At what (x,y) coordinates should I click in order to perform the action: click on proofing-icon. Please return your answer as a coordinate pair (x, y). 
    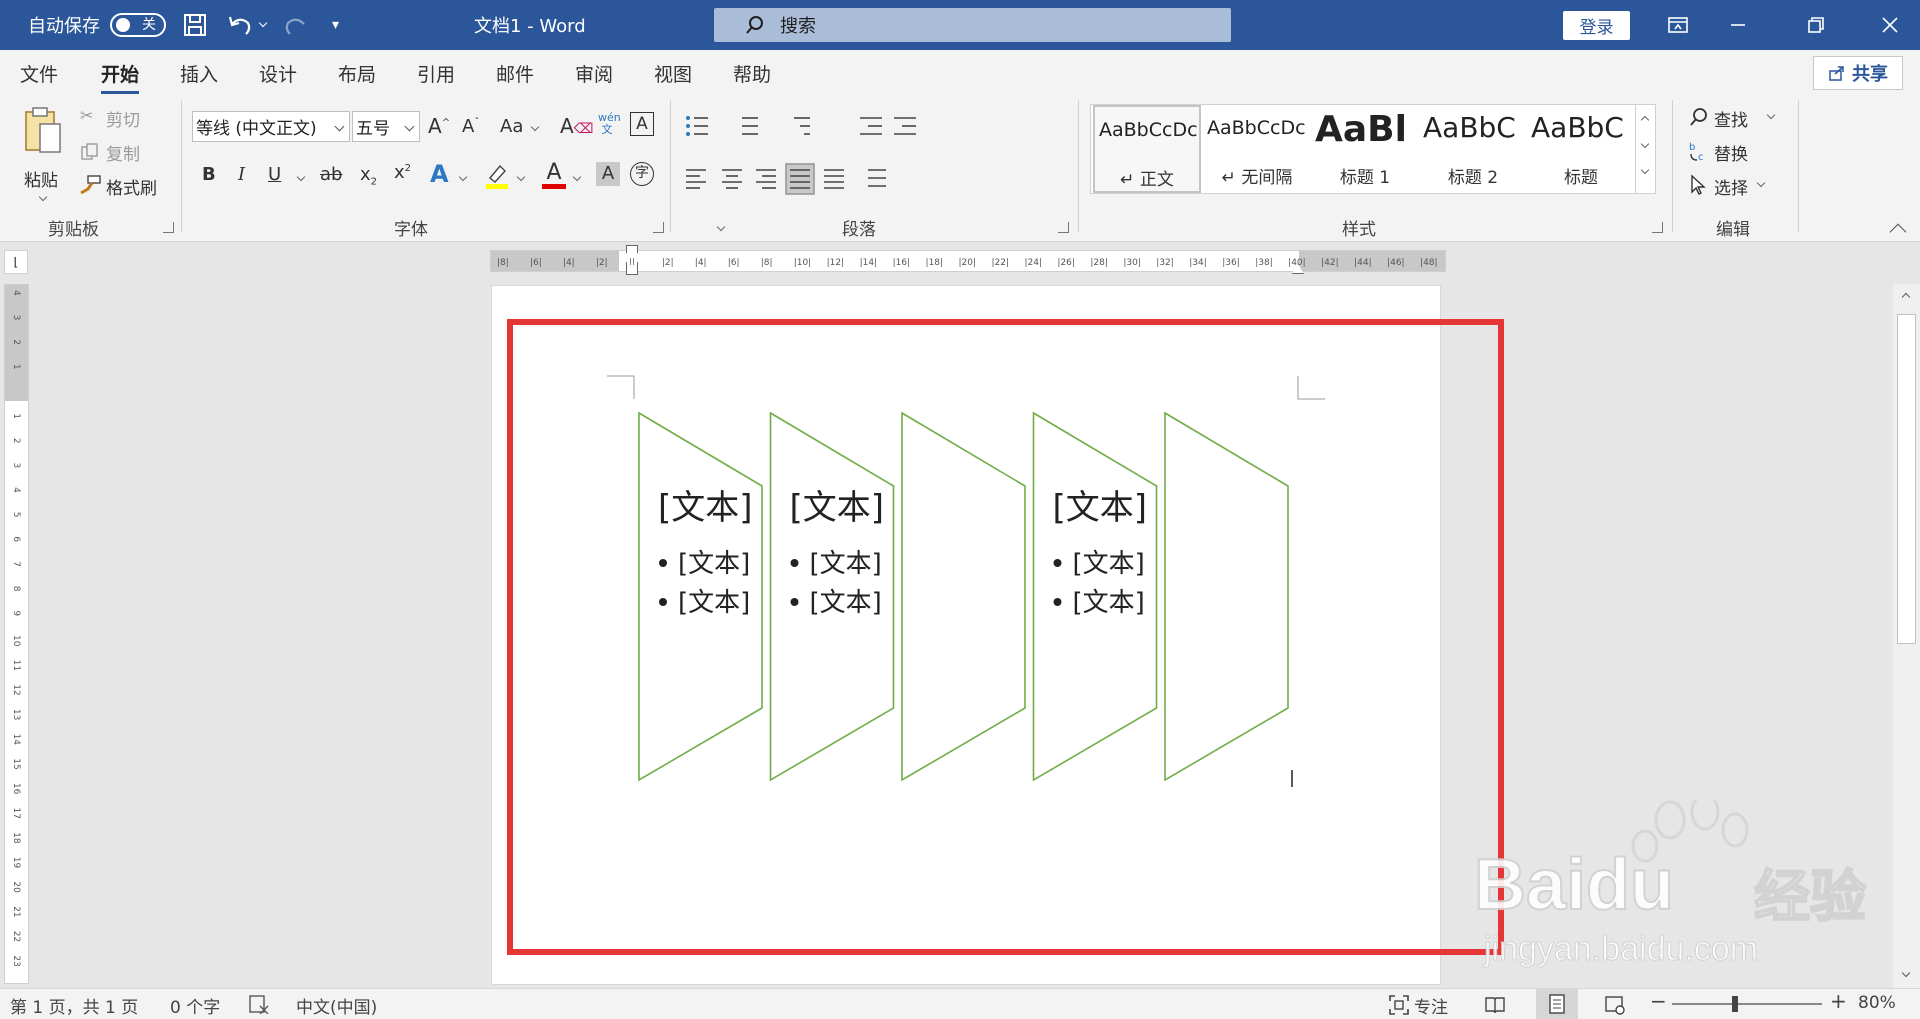
    Looking at the image, I should click on (259, 1004).